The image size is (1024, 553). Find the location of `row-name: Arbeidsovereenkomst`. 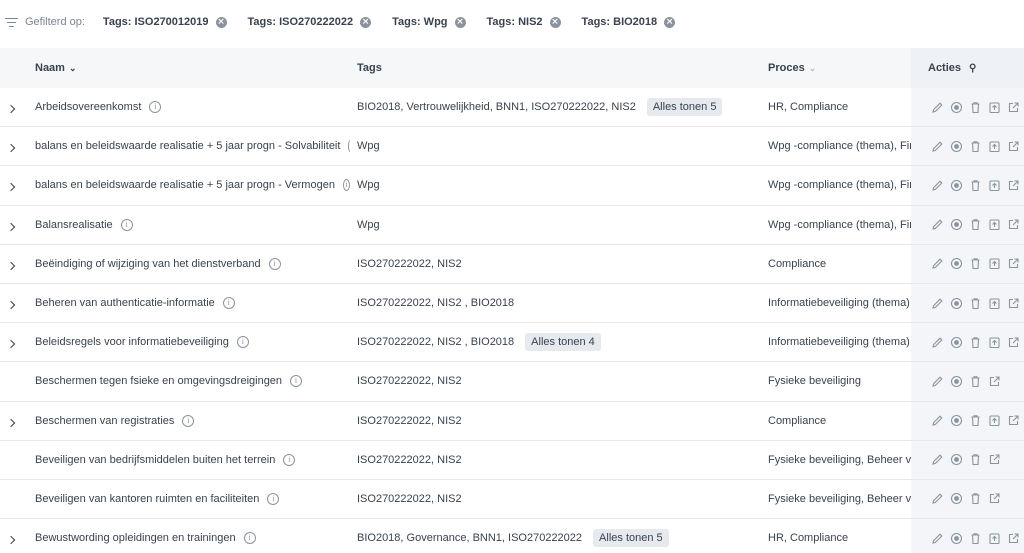

row-name: Arbeidsovereenkomst is located at coordinates (88, 107).